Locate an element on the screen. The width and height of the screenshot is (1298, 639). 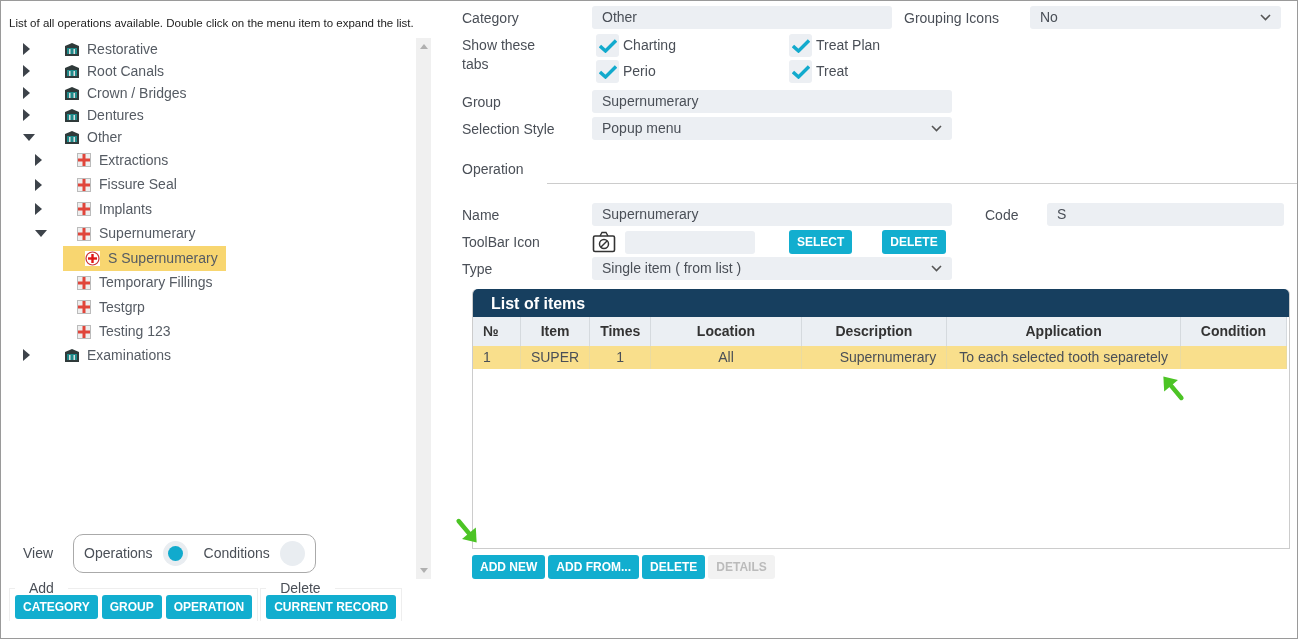
field-label: Code is located at coordinates (1002, 215).